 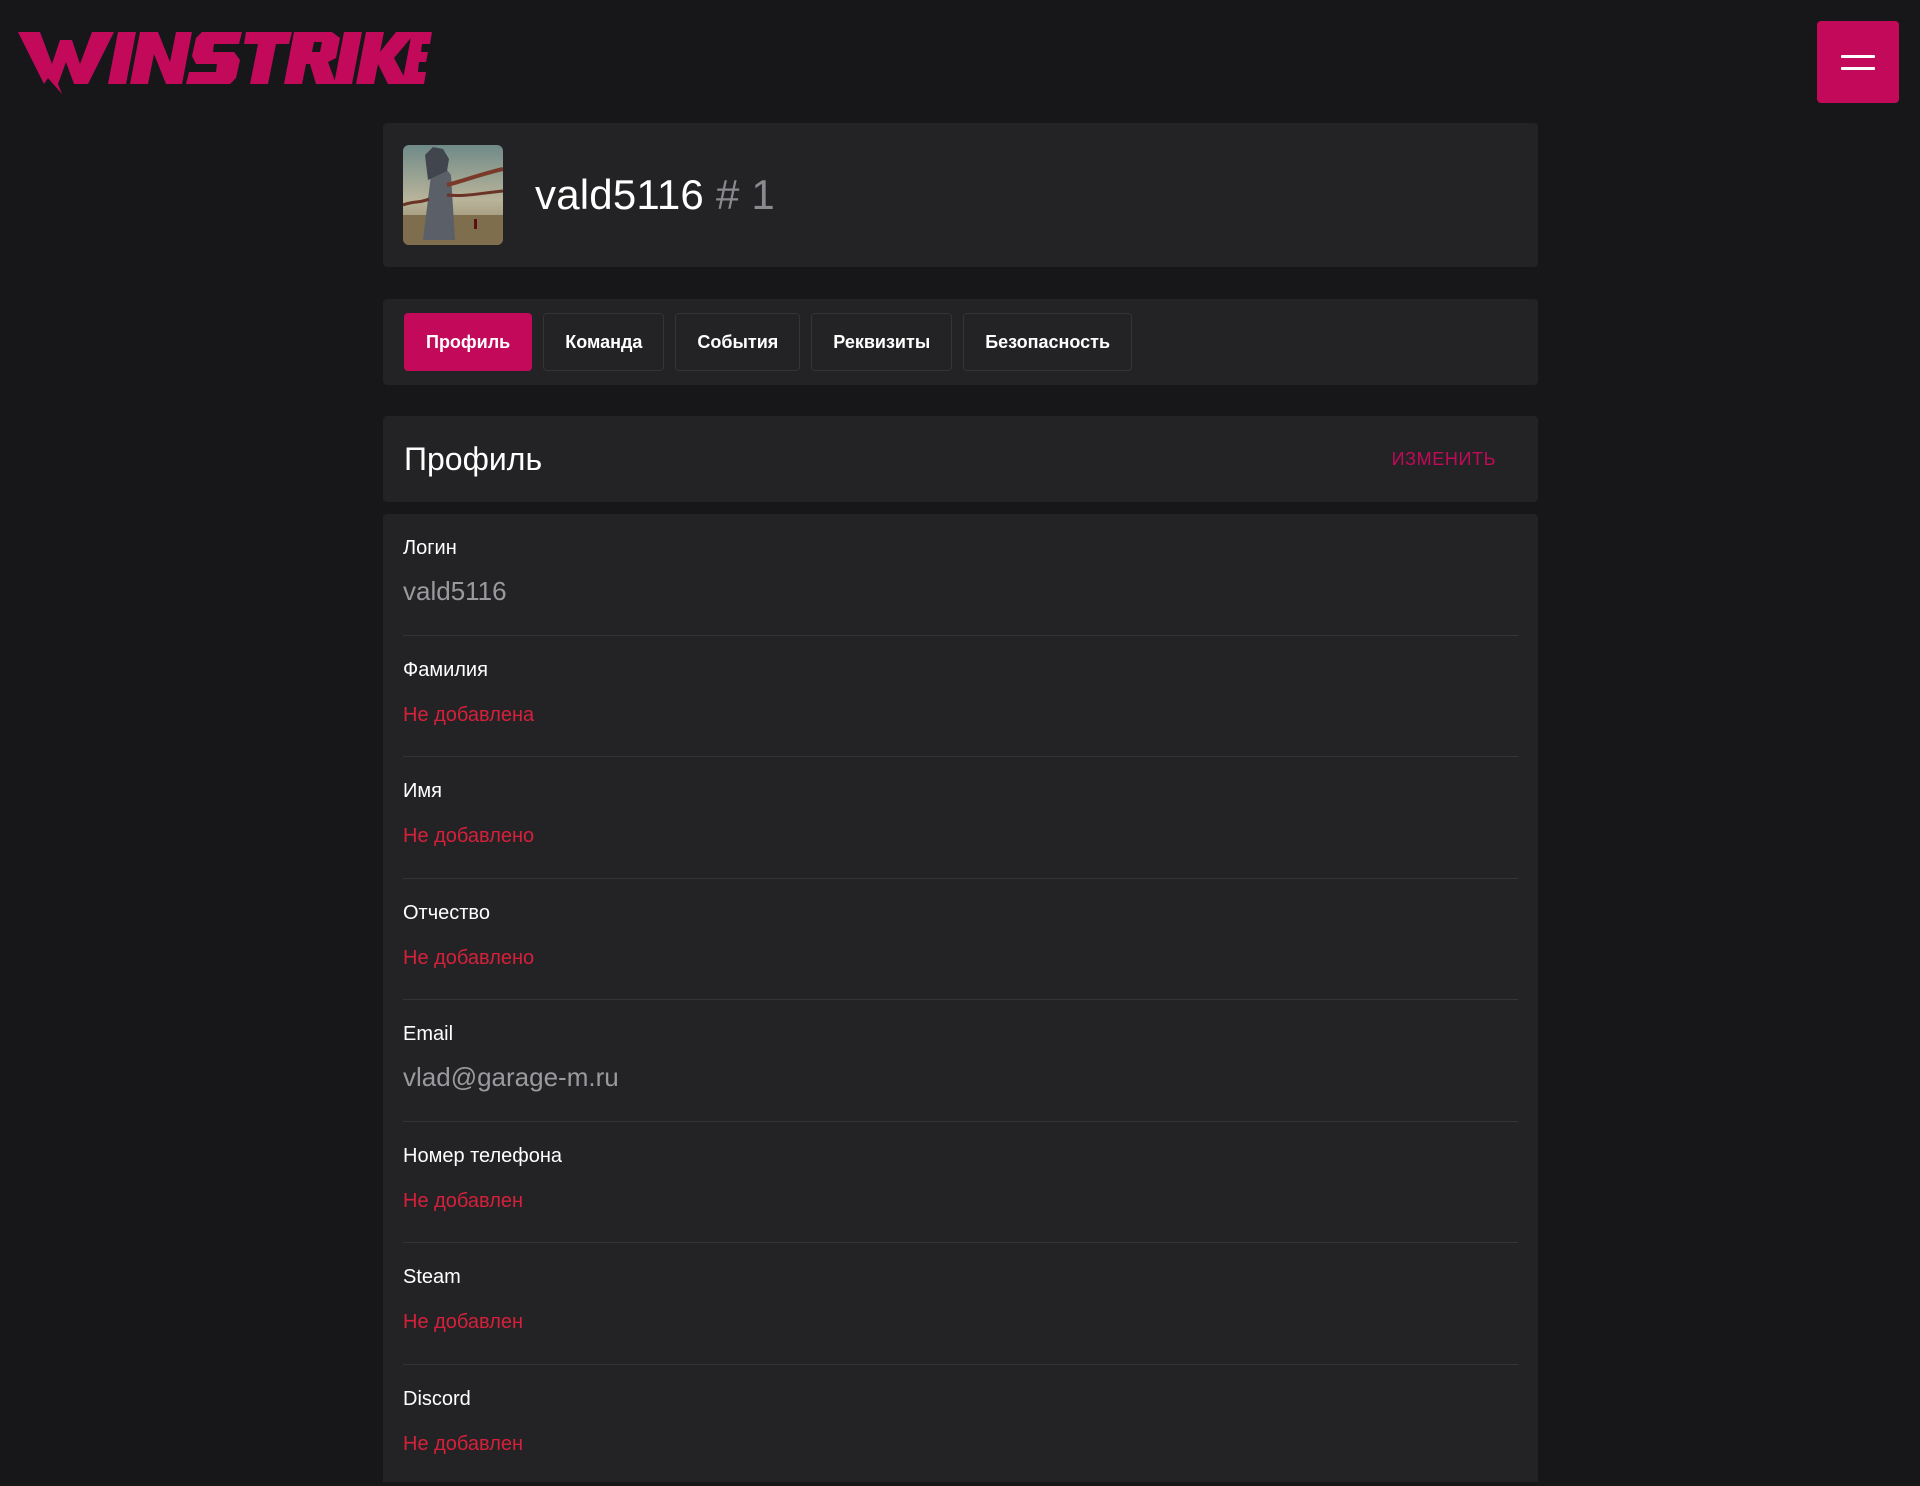 What do you see at coordinates (960, 60) in the screenshot?
I see `site-header` at bounding box center [960, 60].